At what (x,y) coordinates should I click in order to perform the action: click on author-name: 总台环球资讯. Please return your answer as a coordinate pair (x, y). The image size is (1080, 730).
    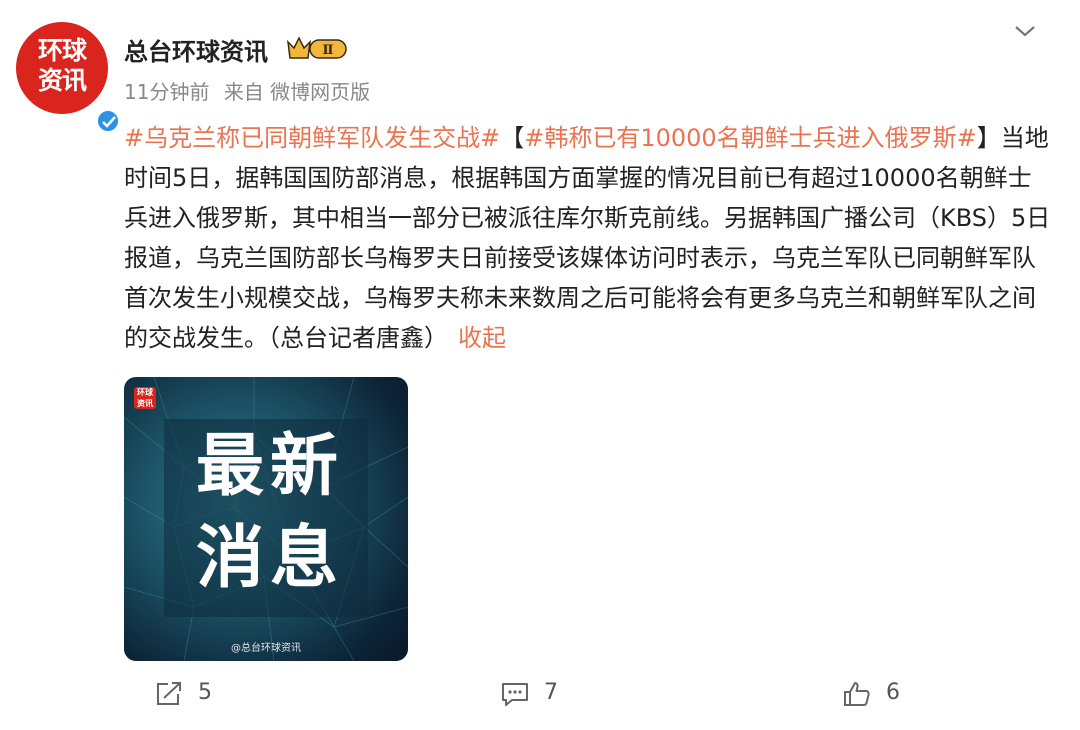
    Looking at the image, I should click on (196, 49).